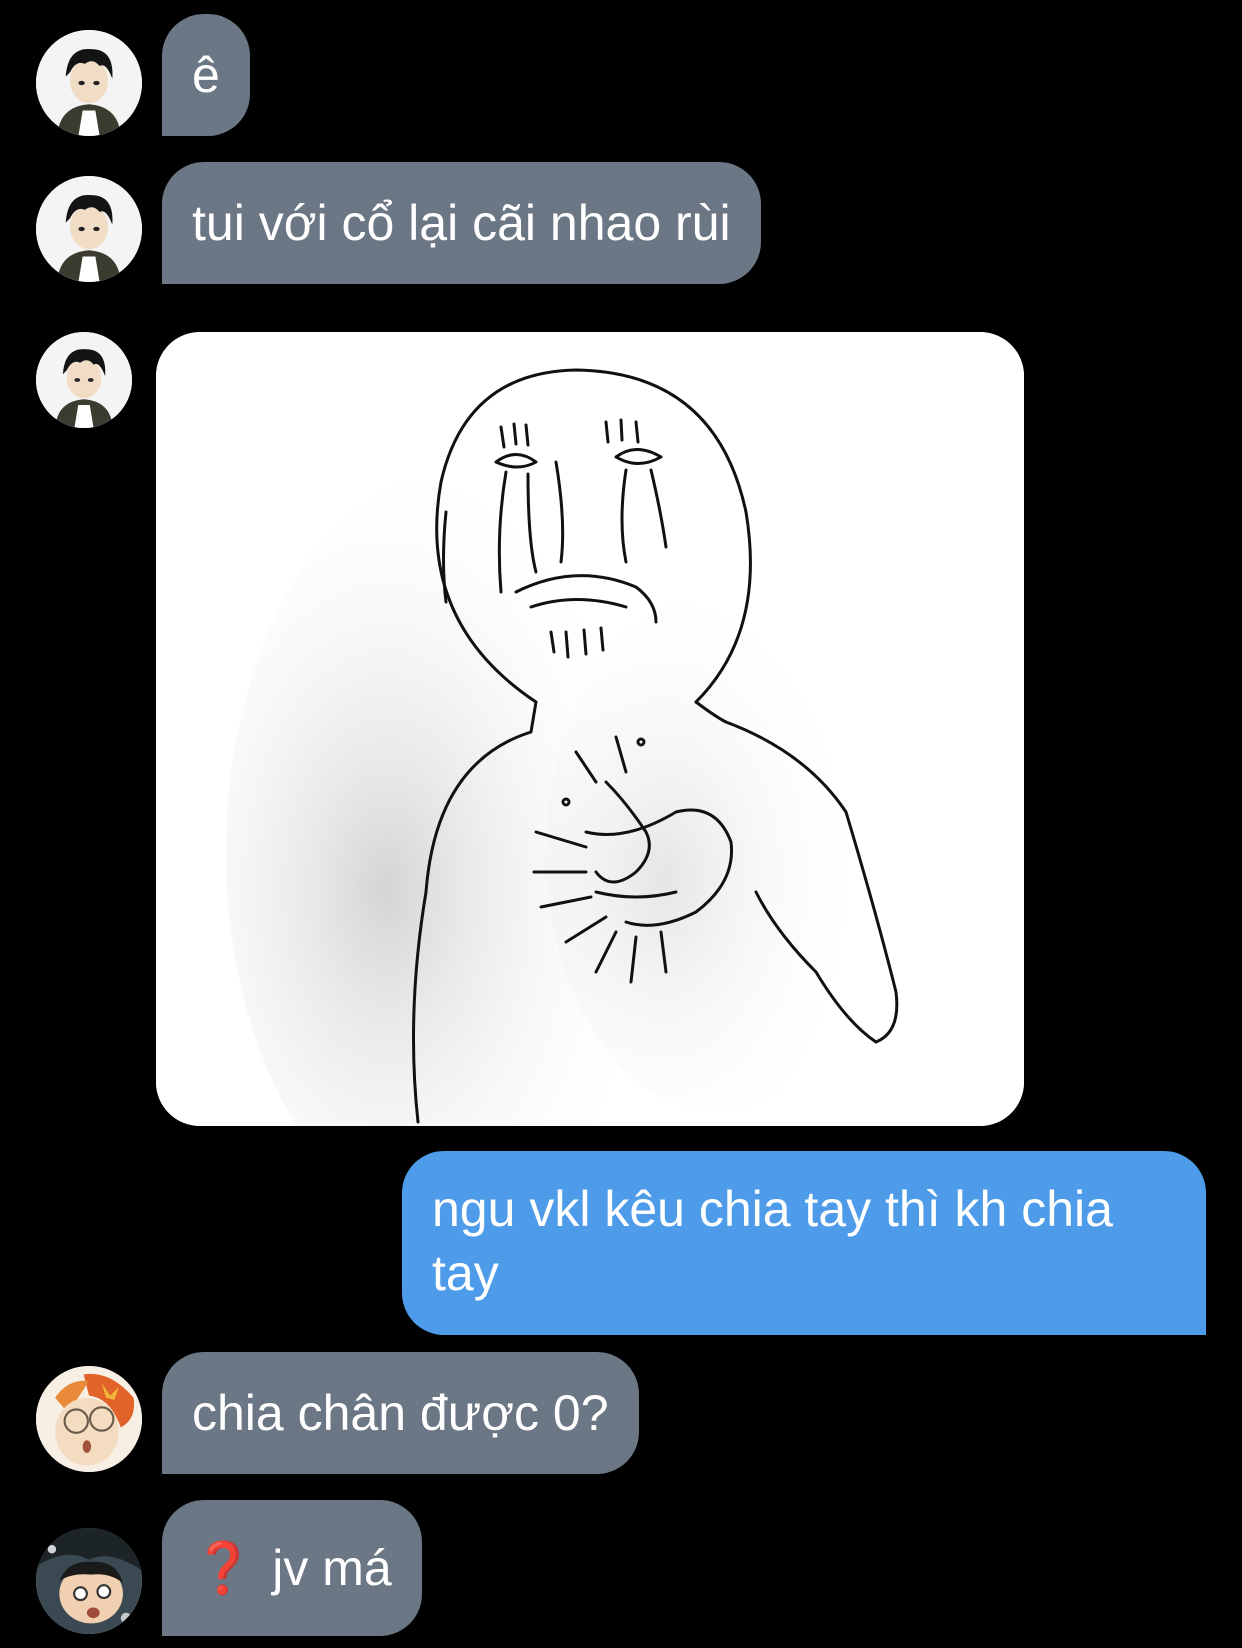 The width and height of the screenshot is (1242, 1648). I want to click on message-bubble: ❓ jv má, so click(292, 1568).